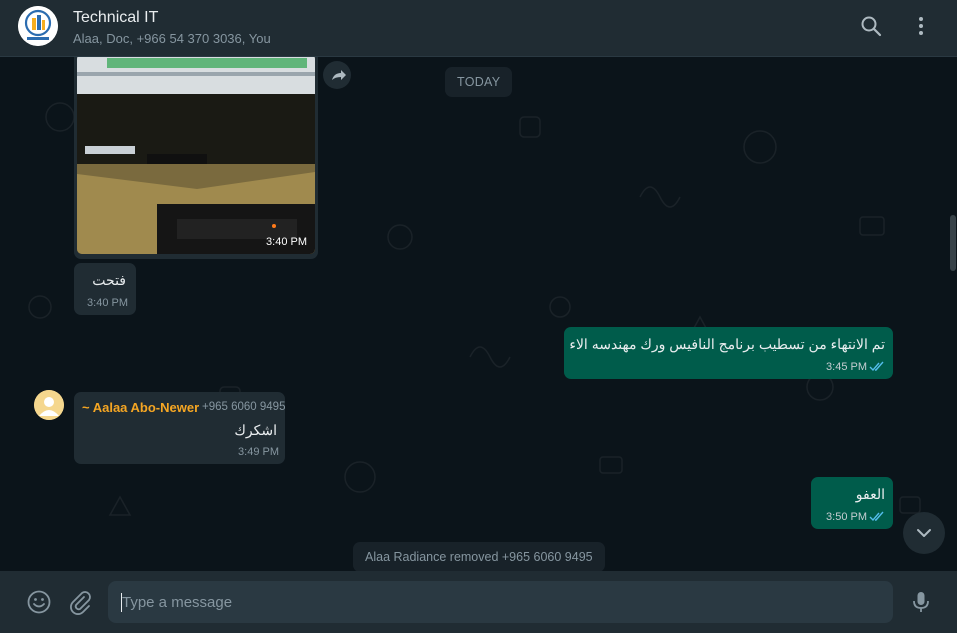 Image resolution: width=957 pixels, height=633 pixels. What do you see at coordinates (255, 430) in the screenshot?
I see `message-text: اشكرك` at bounding box center [255, 430].